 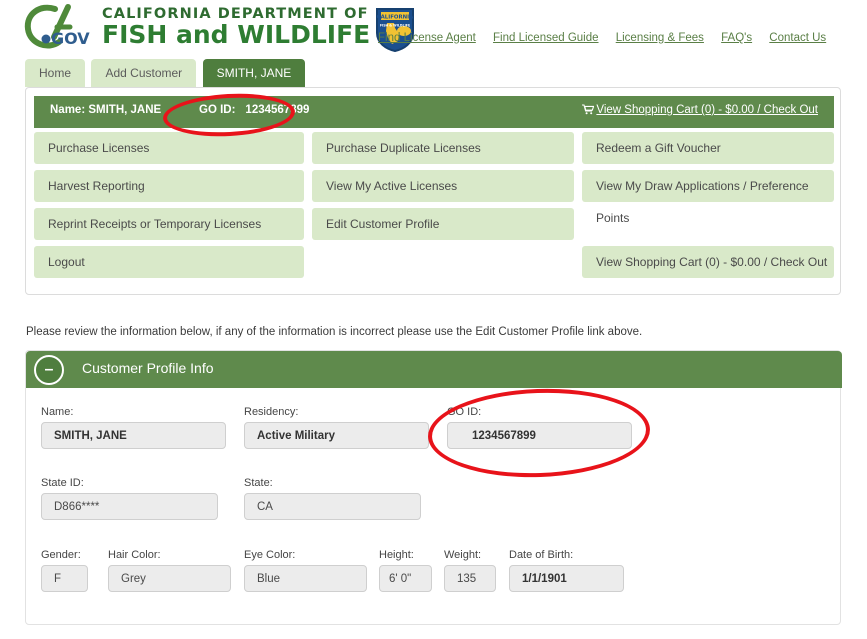 What do you see at coordinates (708, 148) in the screenshot?
I see `menu-item-redeem-gift-voucher: Redeem a Gift Voucher` at bounding box center [708, 148].